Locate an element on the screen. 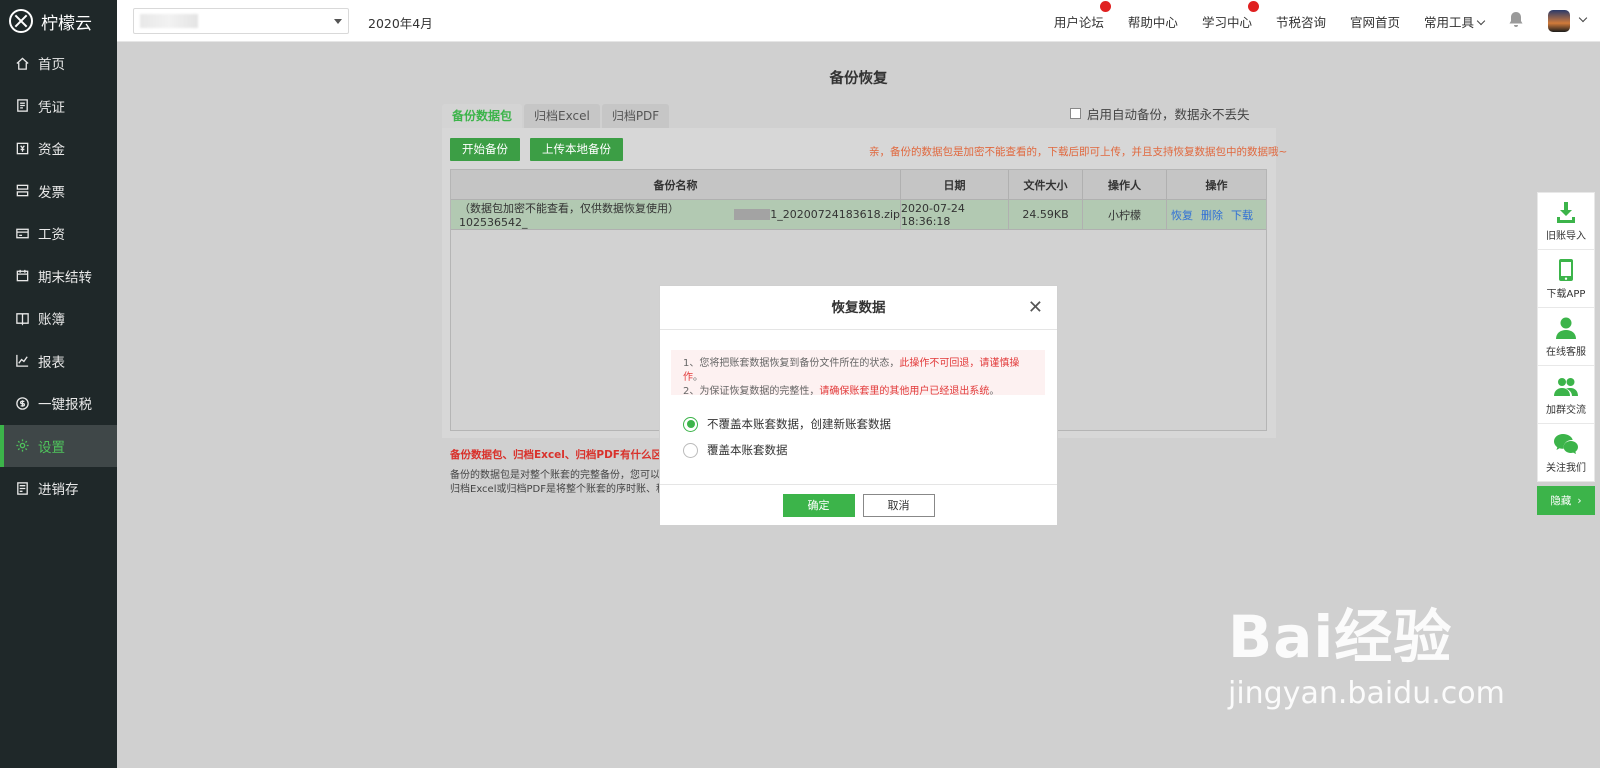 Image resolution: width=1600 pixels, height=768 pixels. sidebar-item-label: 工资 is located at coordinates (51, 235).